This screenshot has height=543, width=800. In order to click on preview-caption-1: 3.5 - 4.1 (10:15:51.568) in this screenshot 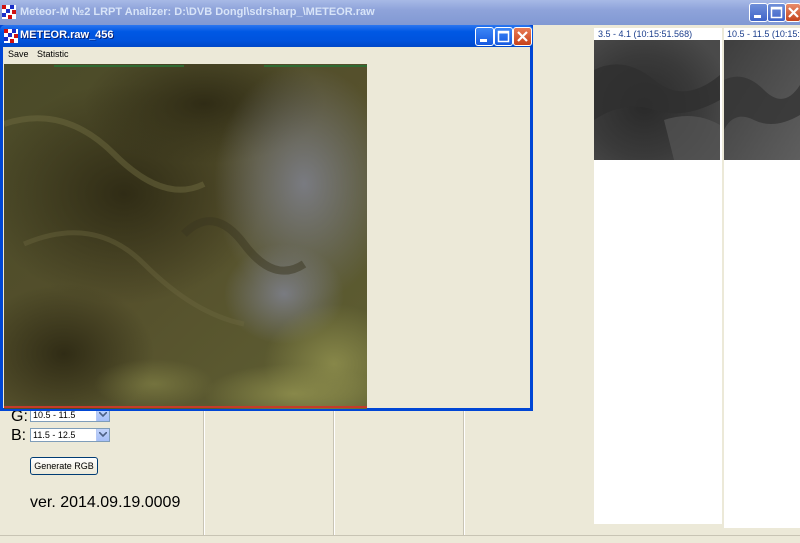, I will do `click(645, 34)`.